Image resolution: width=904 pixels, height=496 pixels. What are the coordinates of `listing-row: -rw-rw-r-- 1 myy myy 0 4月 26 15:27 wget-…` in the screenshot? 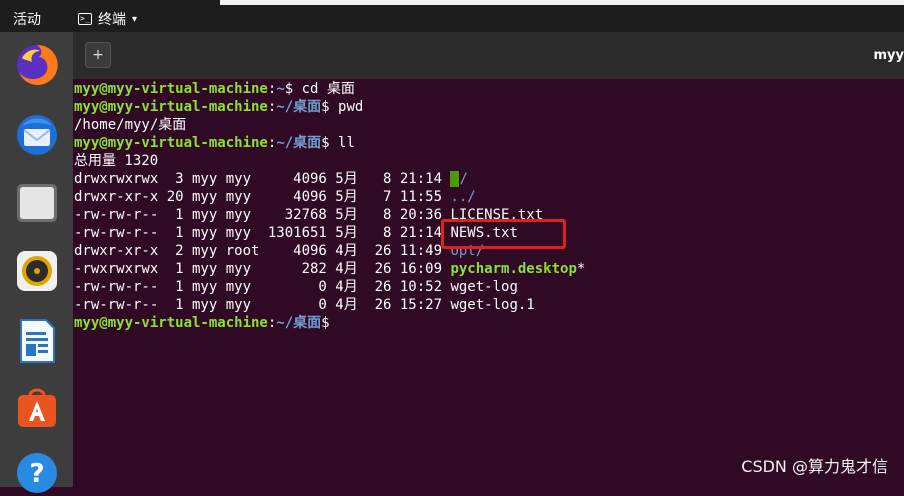 It's located at (489, 305).